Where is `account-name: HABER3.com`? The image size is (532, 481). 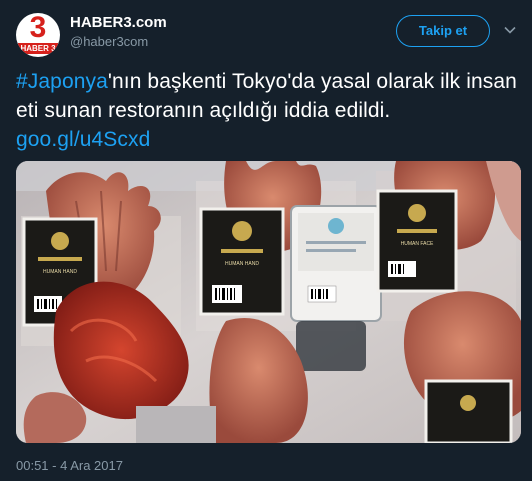
account-name: HABER3.com is located at coordinates (118, 22).